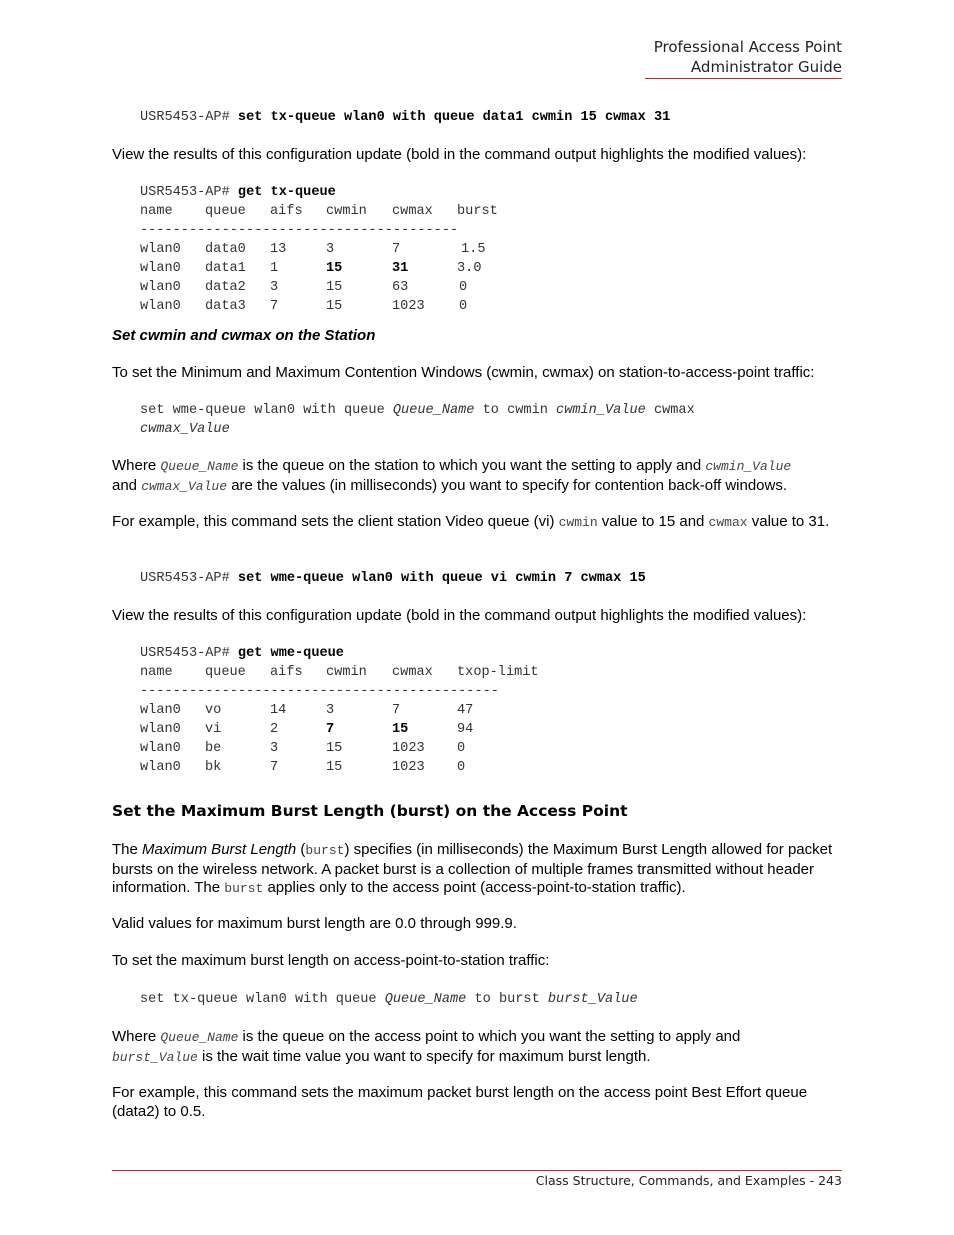  What do you see at coordinates (213, 729) in the screenshot?
I see `cell: vi` at bounding box center [213, 729].